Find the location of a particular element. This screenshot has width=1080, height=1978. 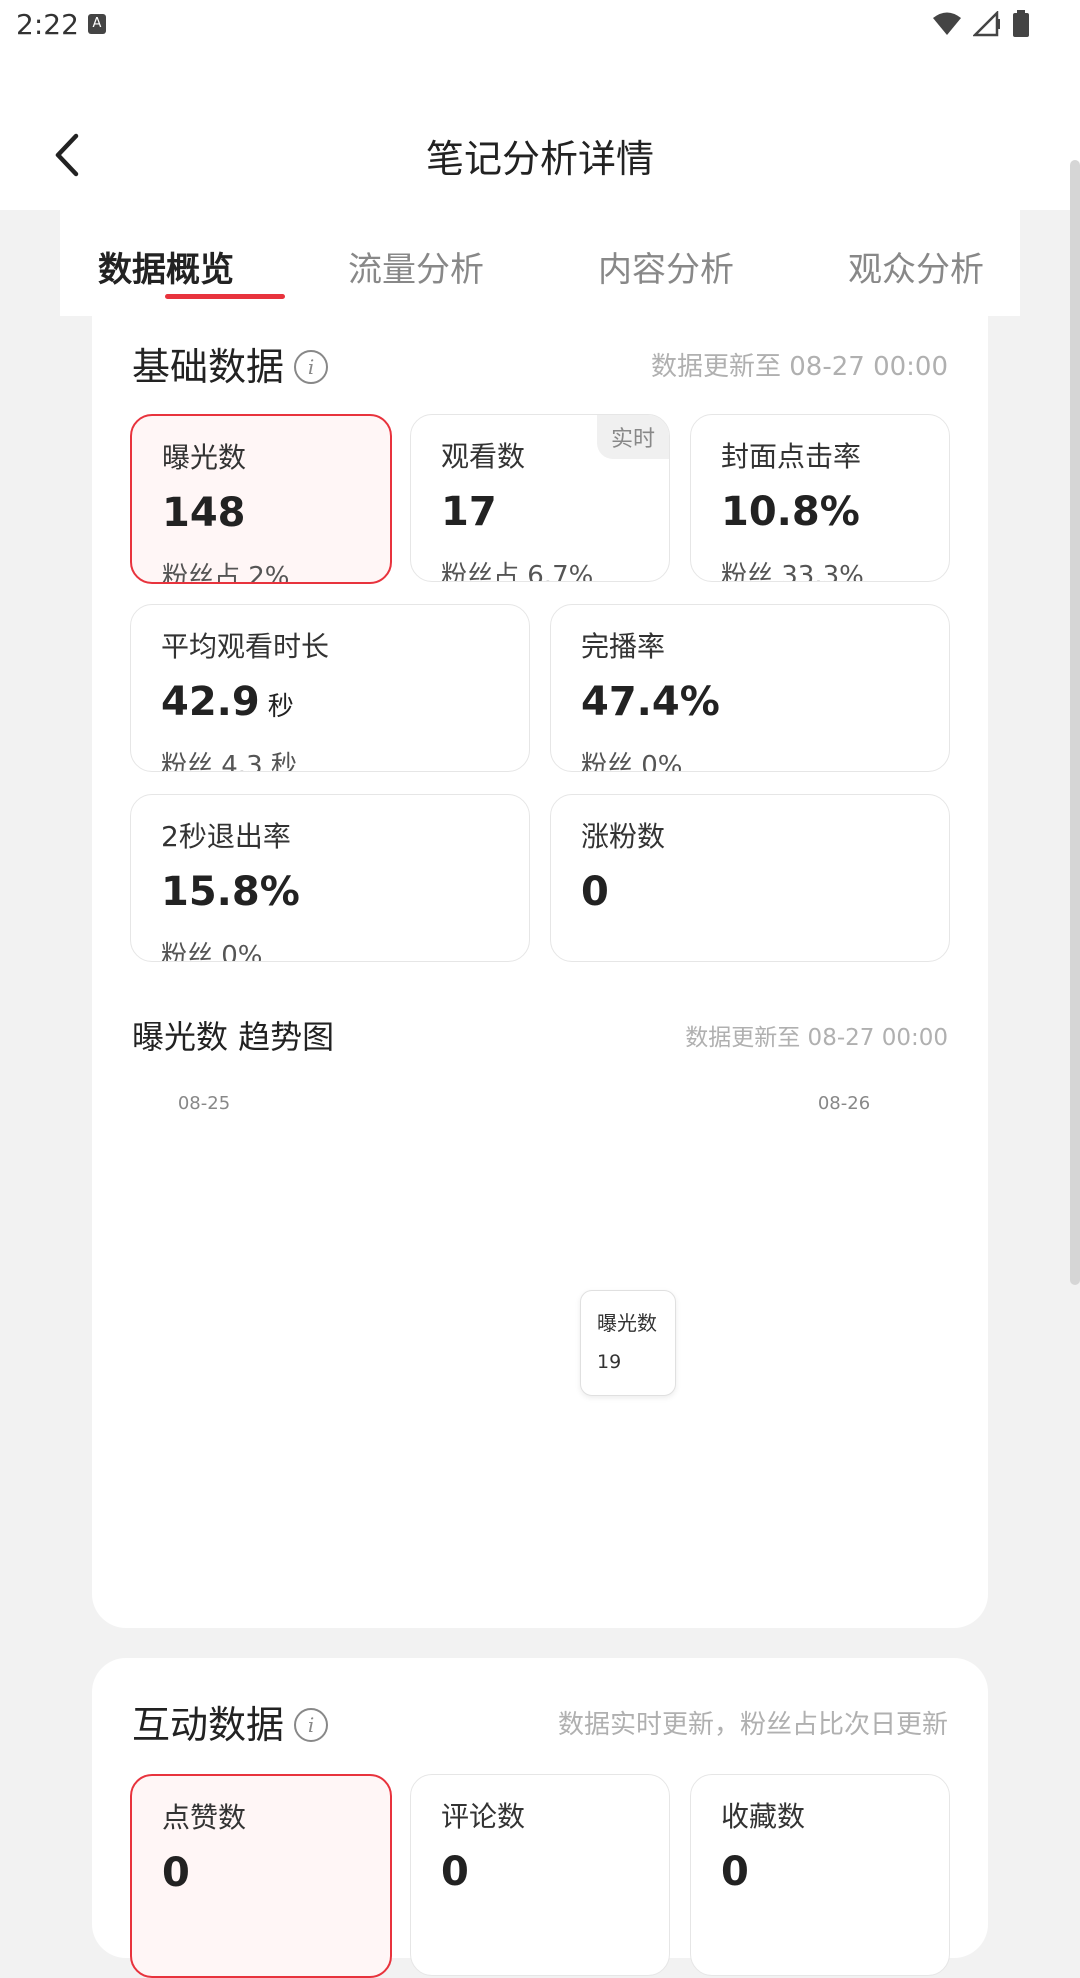

chart-tooltip: 曝光数 19 is located at coordinates (628, 1343).